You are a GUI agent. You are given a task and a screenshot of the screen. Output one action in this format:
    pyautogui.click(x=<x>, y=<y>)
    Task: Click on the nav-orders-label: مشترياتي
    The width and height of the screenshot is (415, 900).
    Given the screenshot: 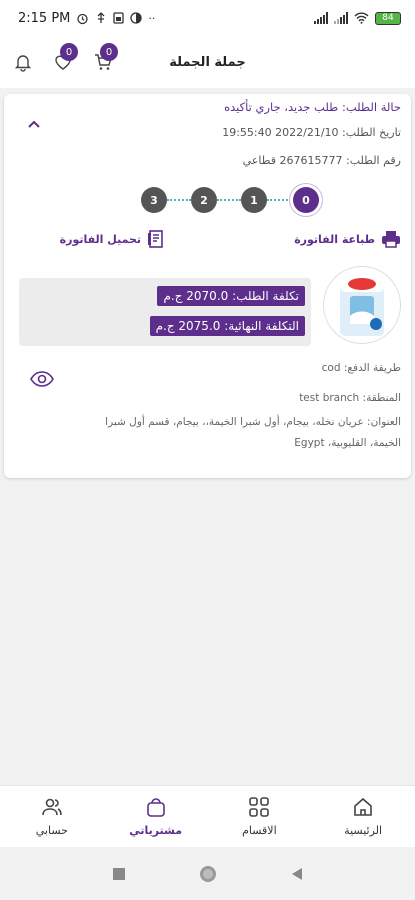 What is the action you would take?
    pyautogui.click(x=156, y=830)
    